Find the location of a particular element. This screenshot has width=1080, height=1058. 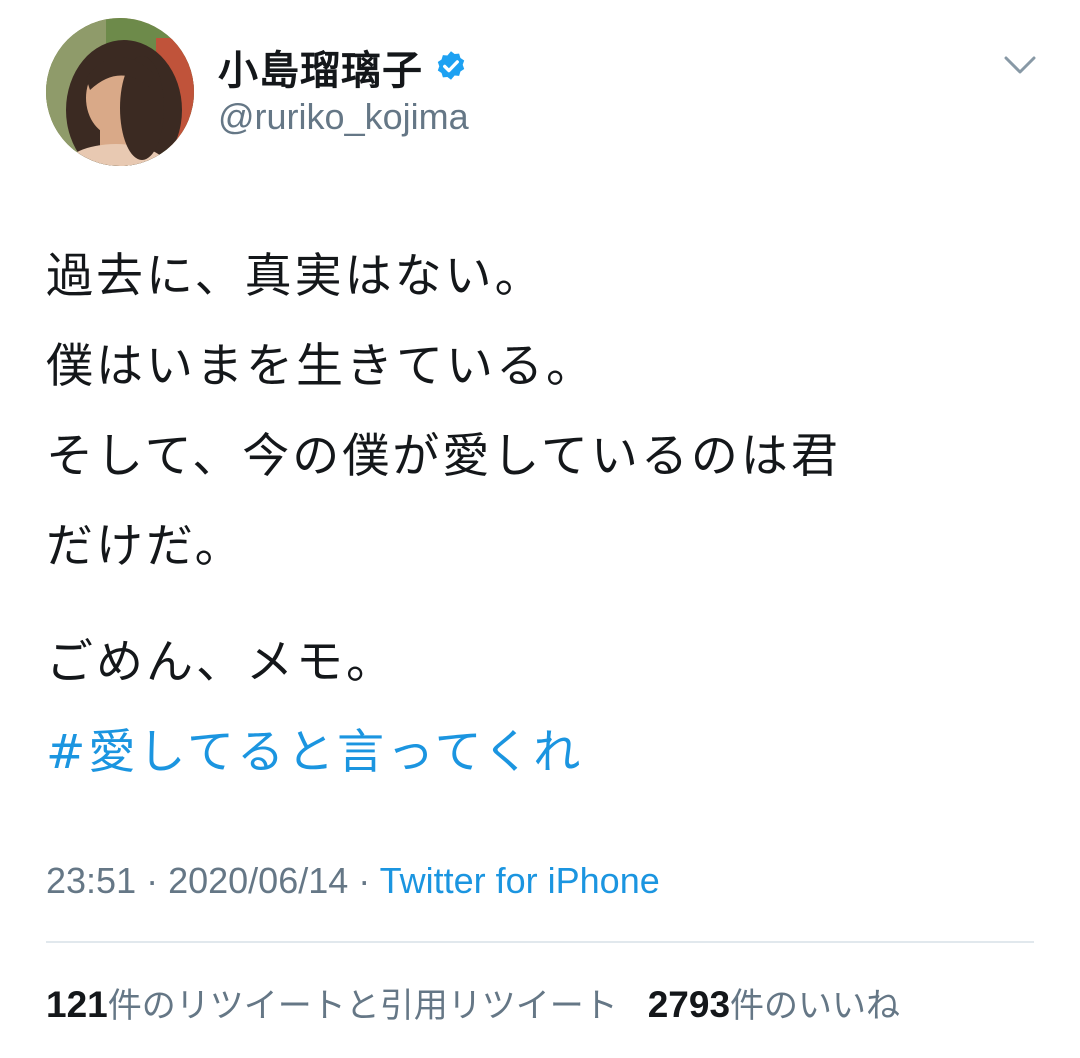

tweet-text-line: そして、今の僕が愛しているのは君 is located at coordinates (443, 456).